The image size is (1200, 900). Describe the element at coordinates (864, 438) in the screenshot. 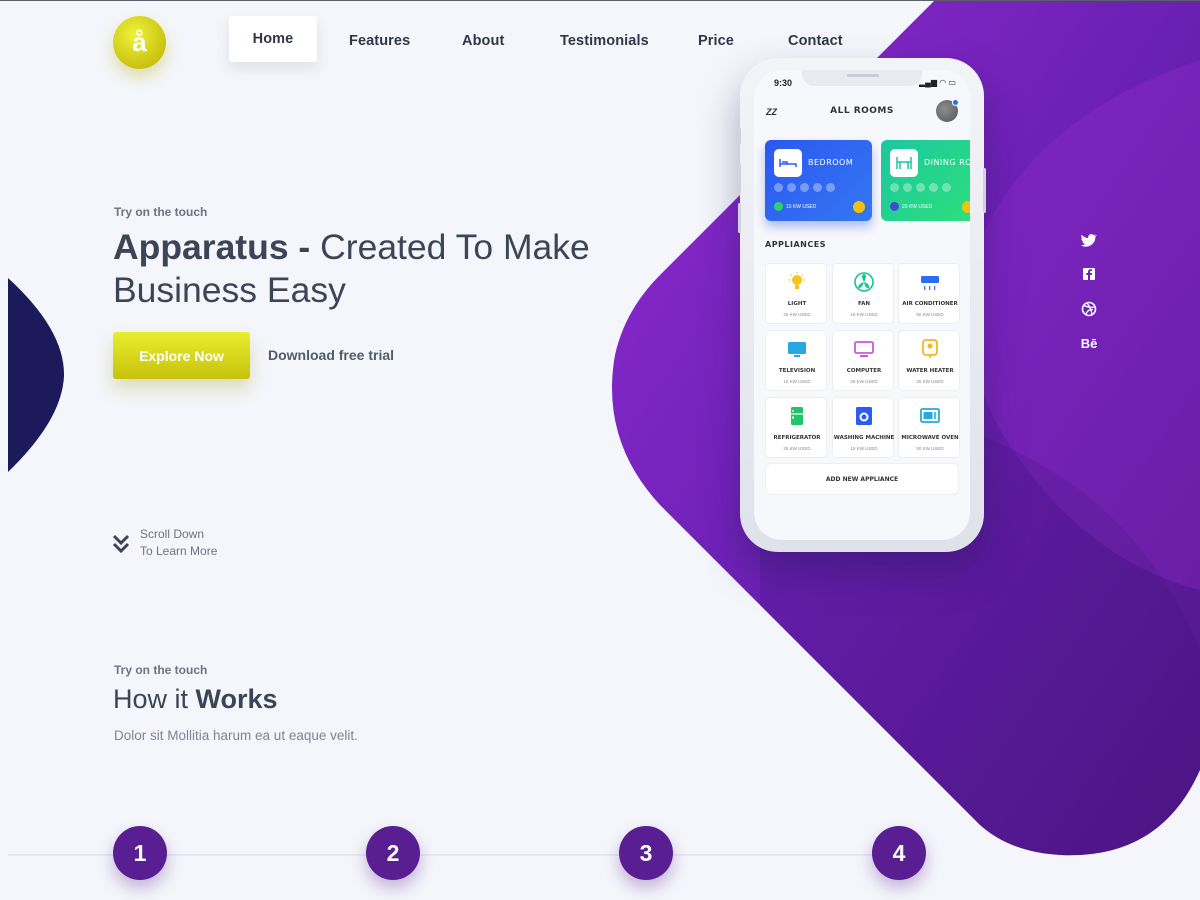

I see `appliance-name: WASHING MACHINE` at that location.